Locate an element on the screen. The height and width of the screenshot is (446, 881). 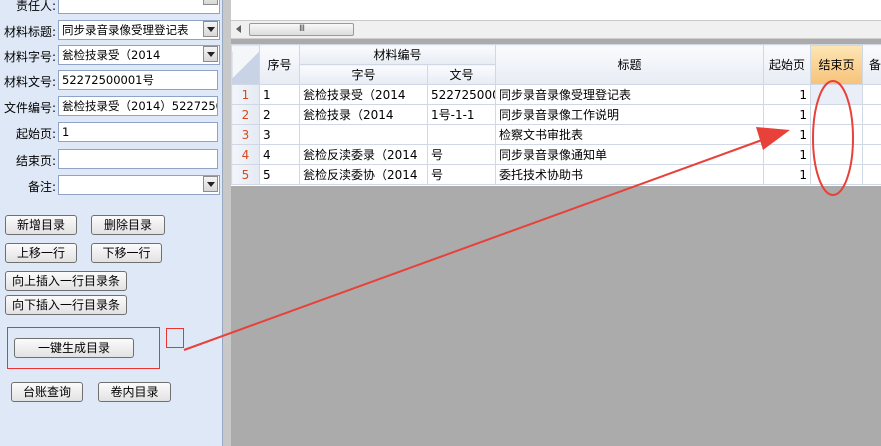
row-number: 4 is located at coordinates (245, 154).